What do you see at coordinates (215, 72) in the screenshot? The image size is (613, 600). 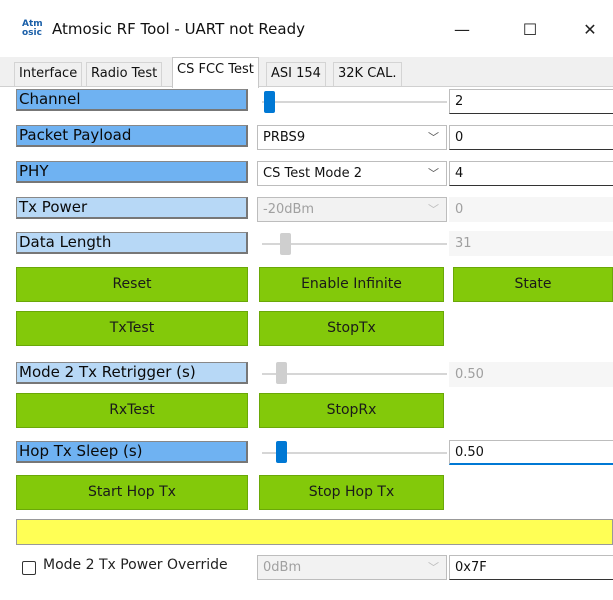 I see `tab-cs-fcc-test: CS FCC Test` at bounding box center [215, 72].